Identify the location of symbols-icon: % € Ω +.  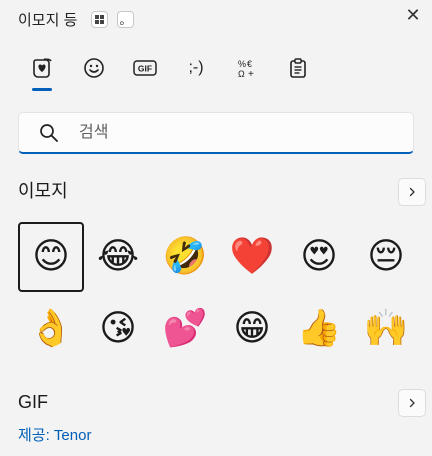
(246, 69).